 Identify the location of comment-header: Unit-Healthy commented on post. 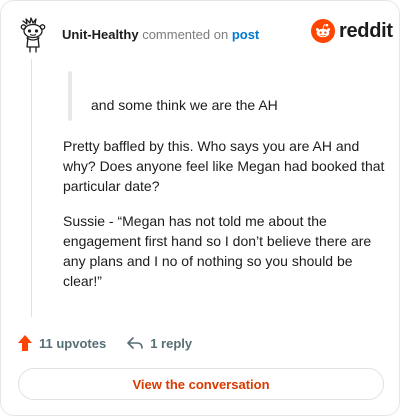
(160, 34).